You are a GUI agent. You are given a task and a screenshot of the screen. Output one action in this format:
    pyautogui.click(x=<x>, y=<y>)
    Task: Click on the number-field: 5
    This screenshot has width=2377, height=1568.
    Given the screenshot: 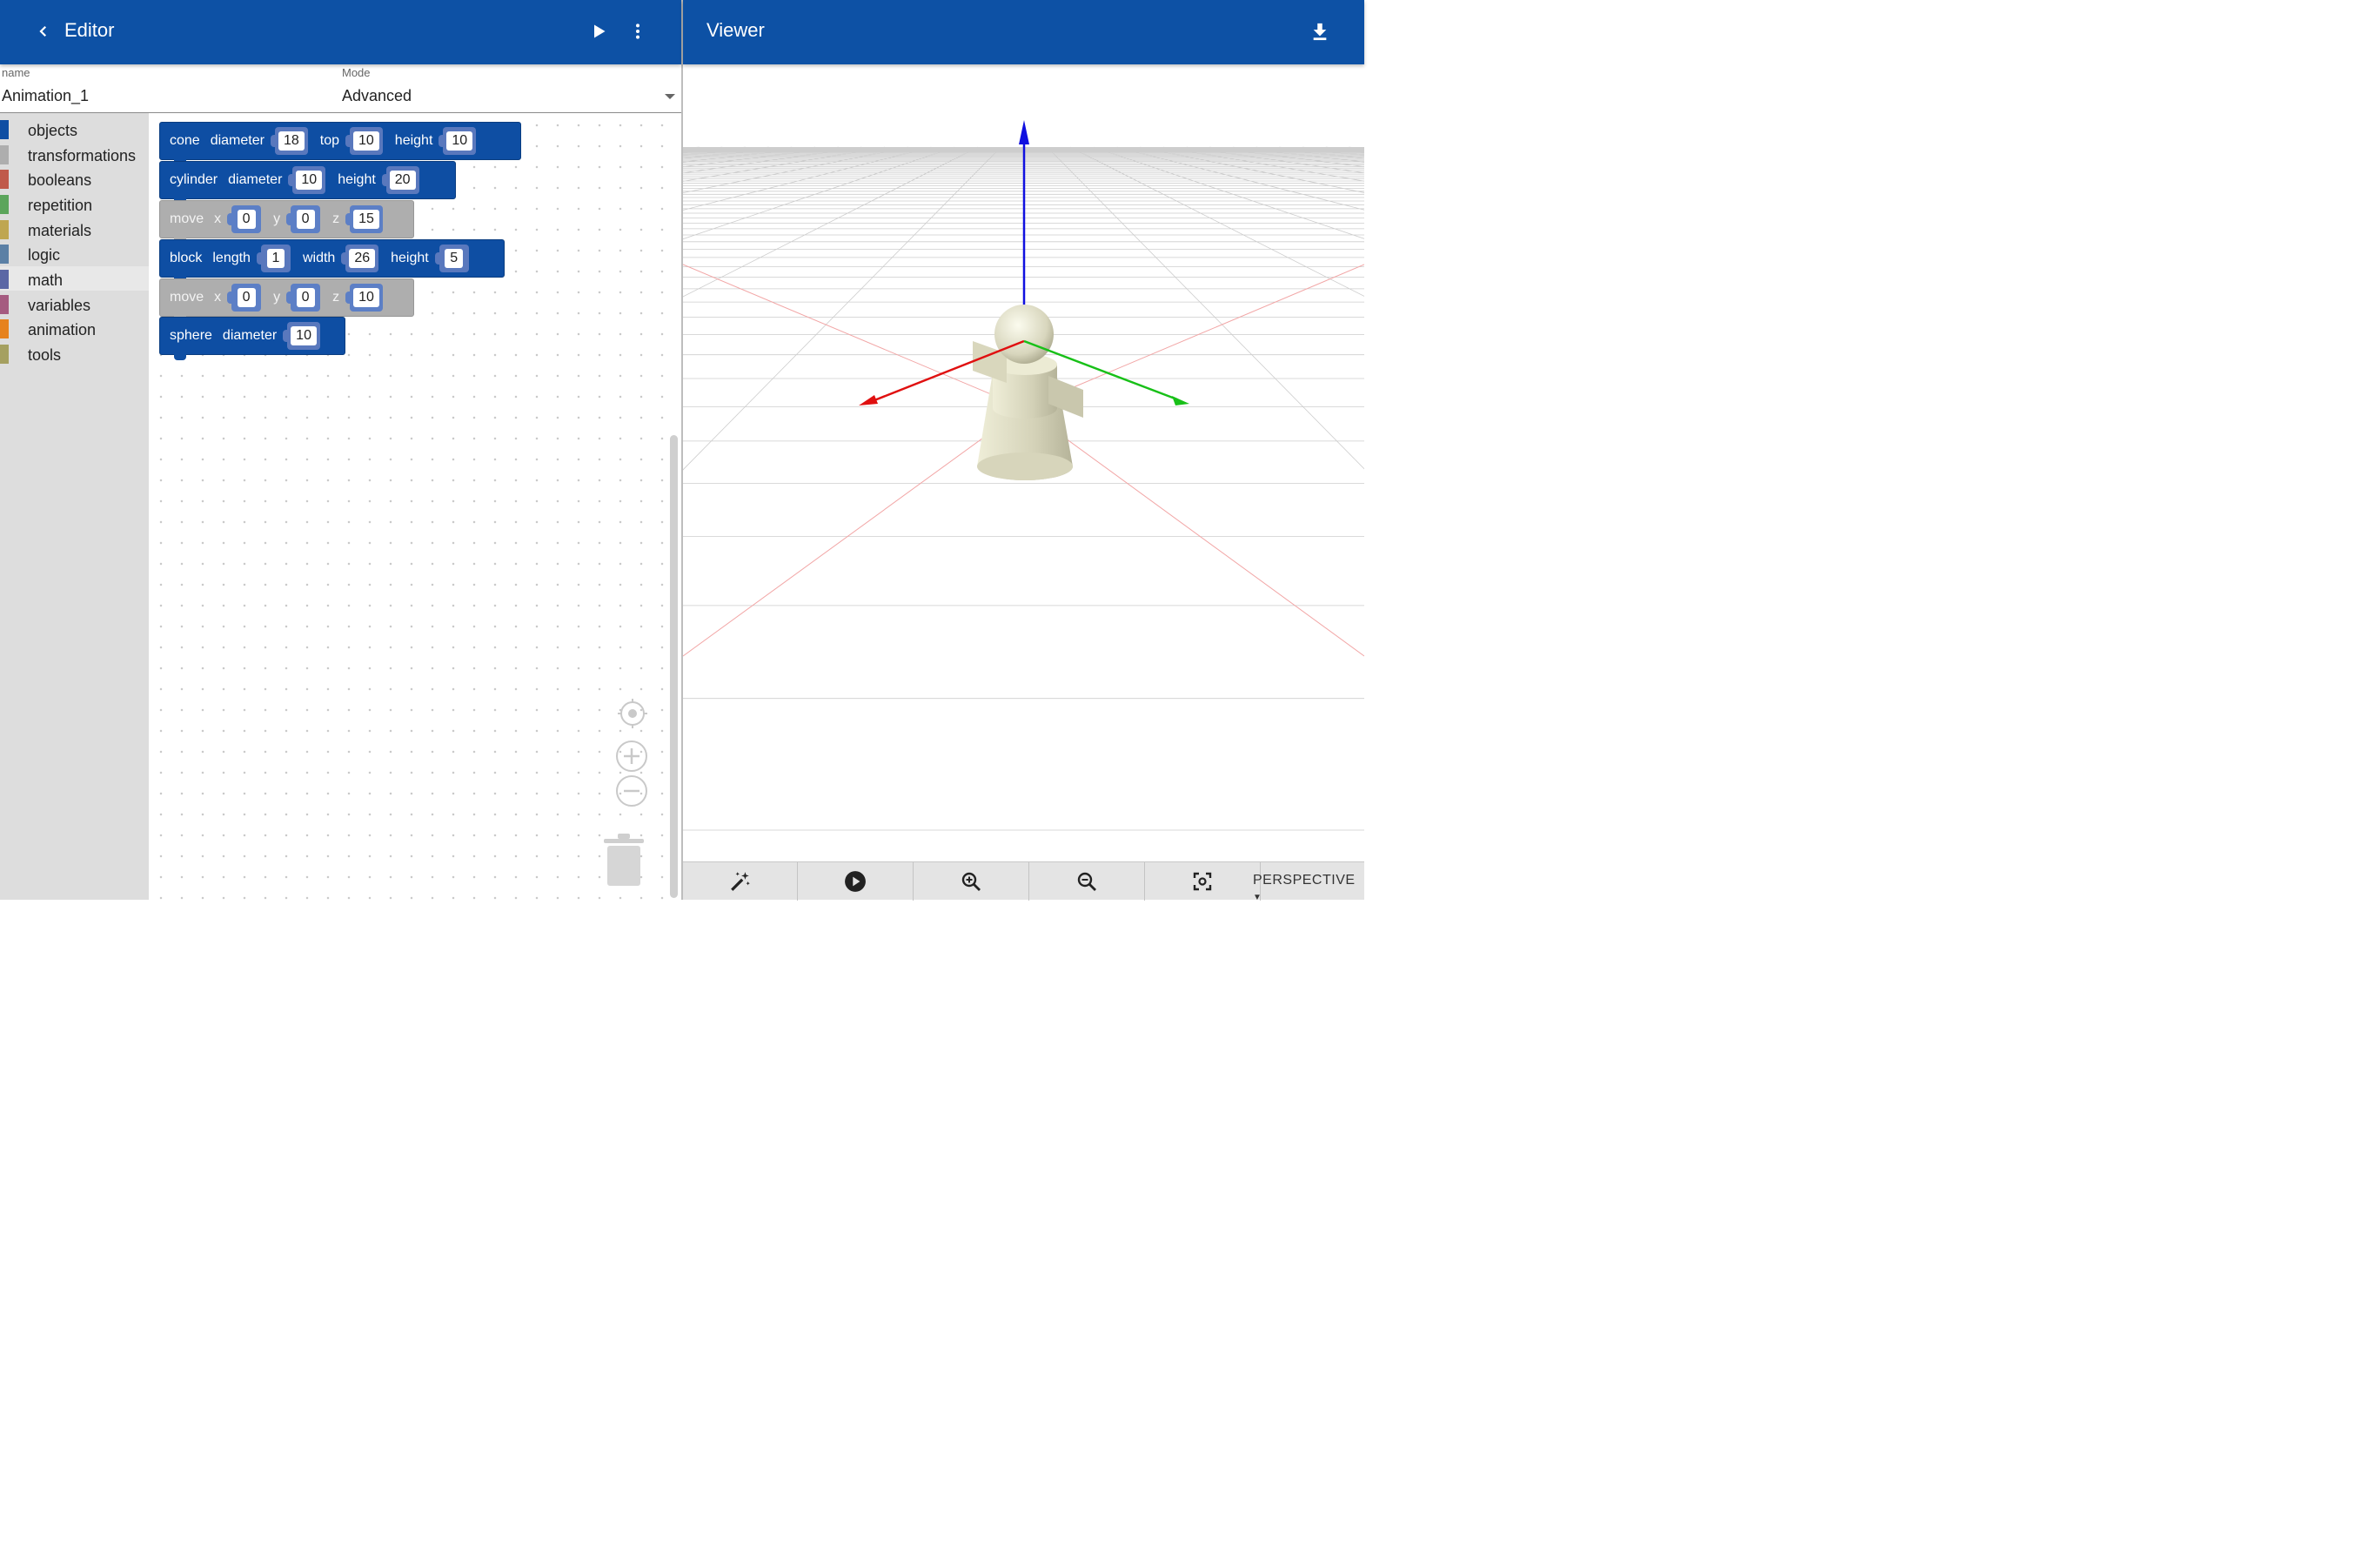 What is the action you would take?
    pyautogui.click(x=454, y=258)
    